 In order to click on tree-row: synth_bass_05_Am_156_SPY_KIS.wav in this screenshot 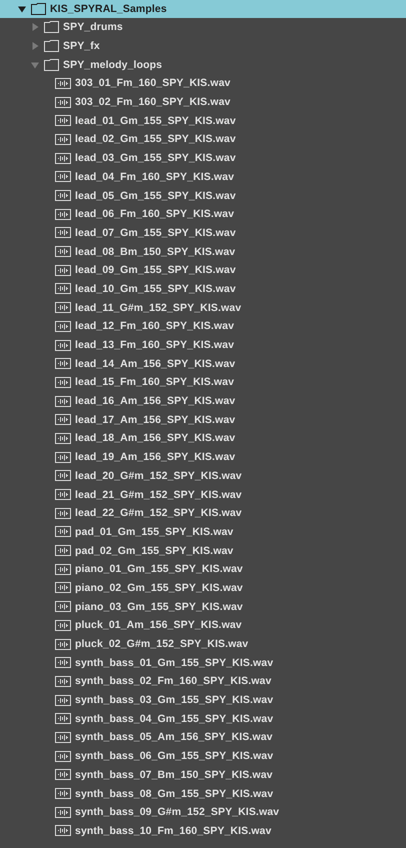, I will do `click(203, 737)`.